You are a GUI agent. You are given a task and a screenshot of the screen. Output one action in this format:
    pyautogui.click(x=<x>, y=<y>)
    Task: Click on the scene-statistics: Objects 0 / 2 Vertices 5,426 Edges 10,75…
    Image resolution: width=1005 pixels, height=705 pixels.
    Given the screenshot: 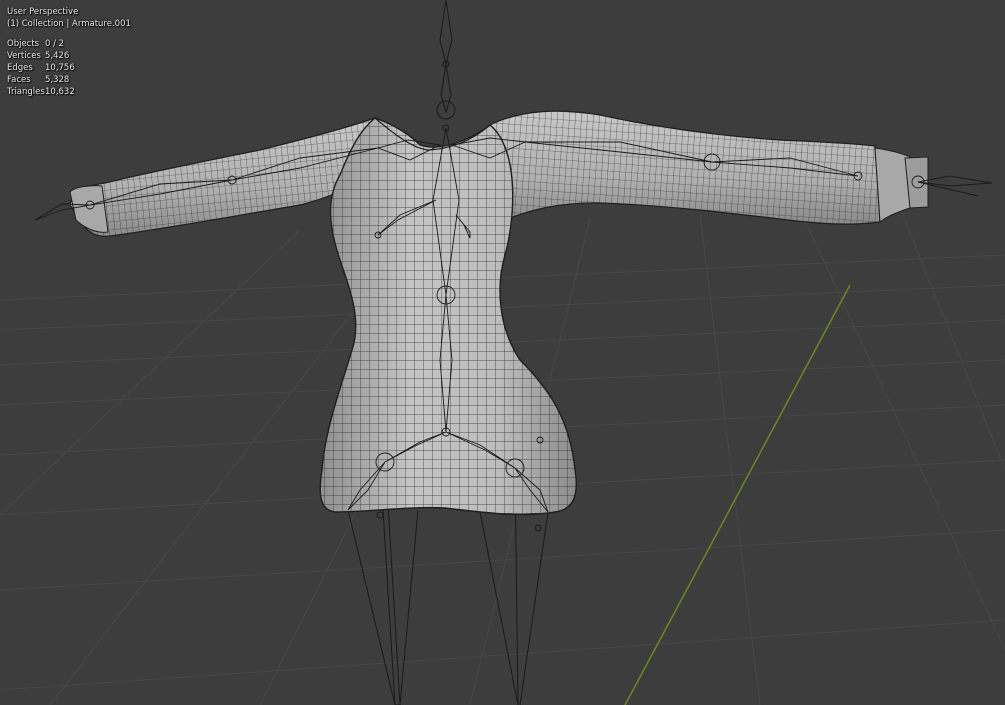 What is the action you would take?
    pyautogui.click(x=69, y=68)
    